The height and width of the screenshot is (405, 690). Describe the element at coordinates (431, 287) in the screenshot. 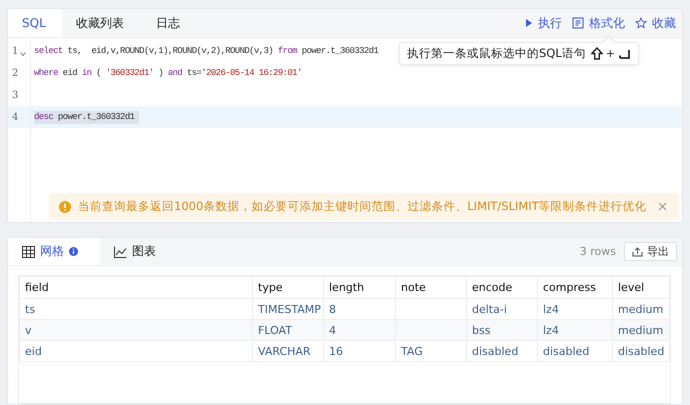

I see `column-header: note` at that location.